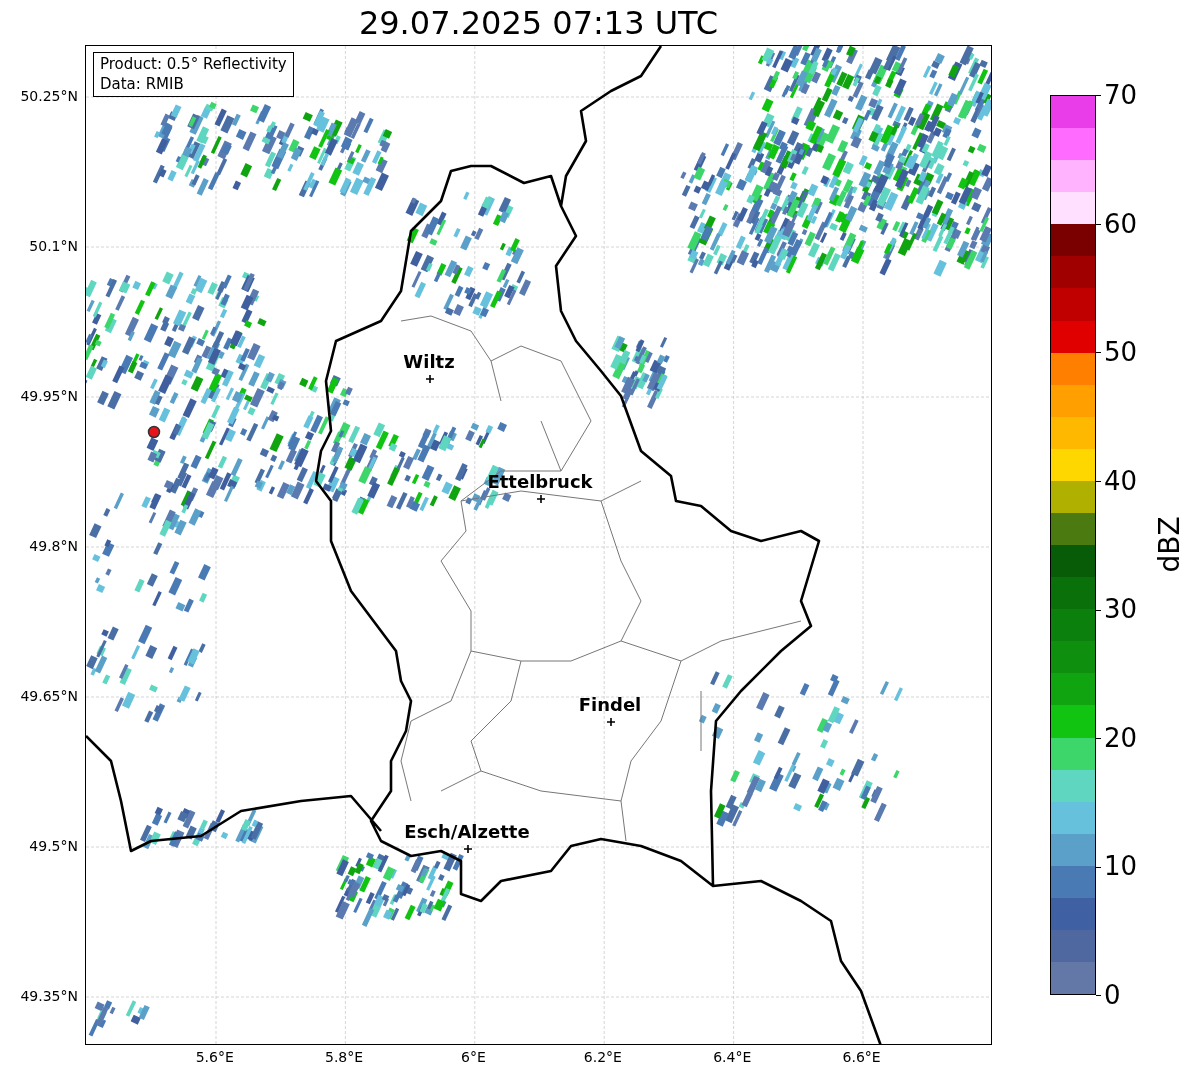  Describe the element at coordinates (49, 697) in the screenshot. I see `axis-tick-label: 49.65°N` at that location.